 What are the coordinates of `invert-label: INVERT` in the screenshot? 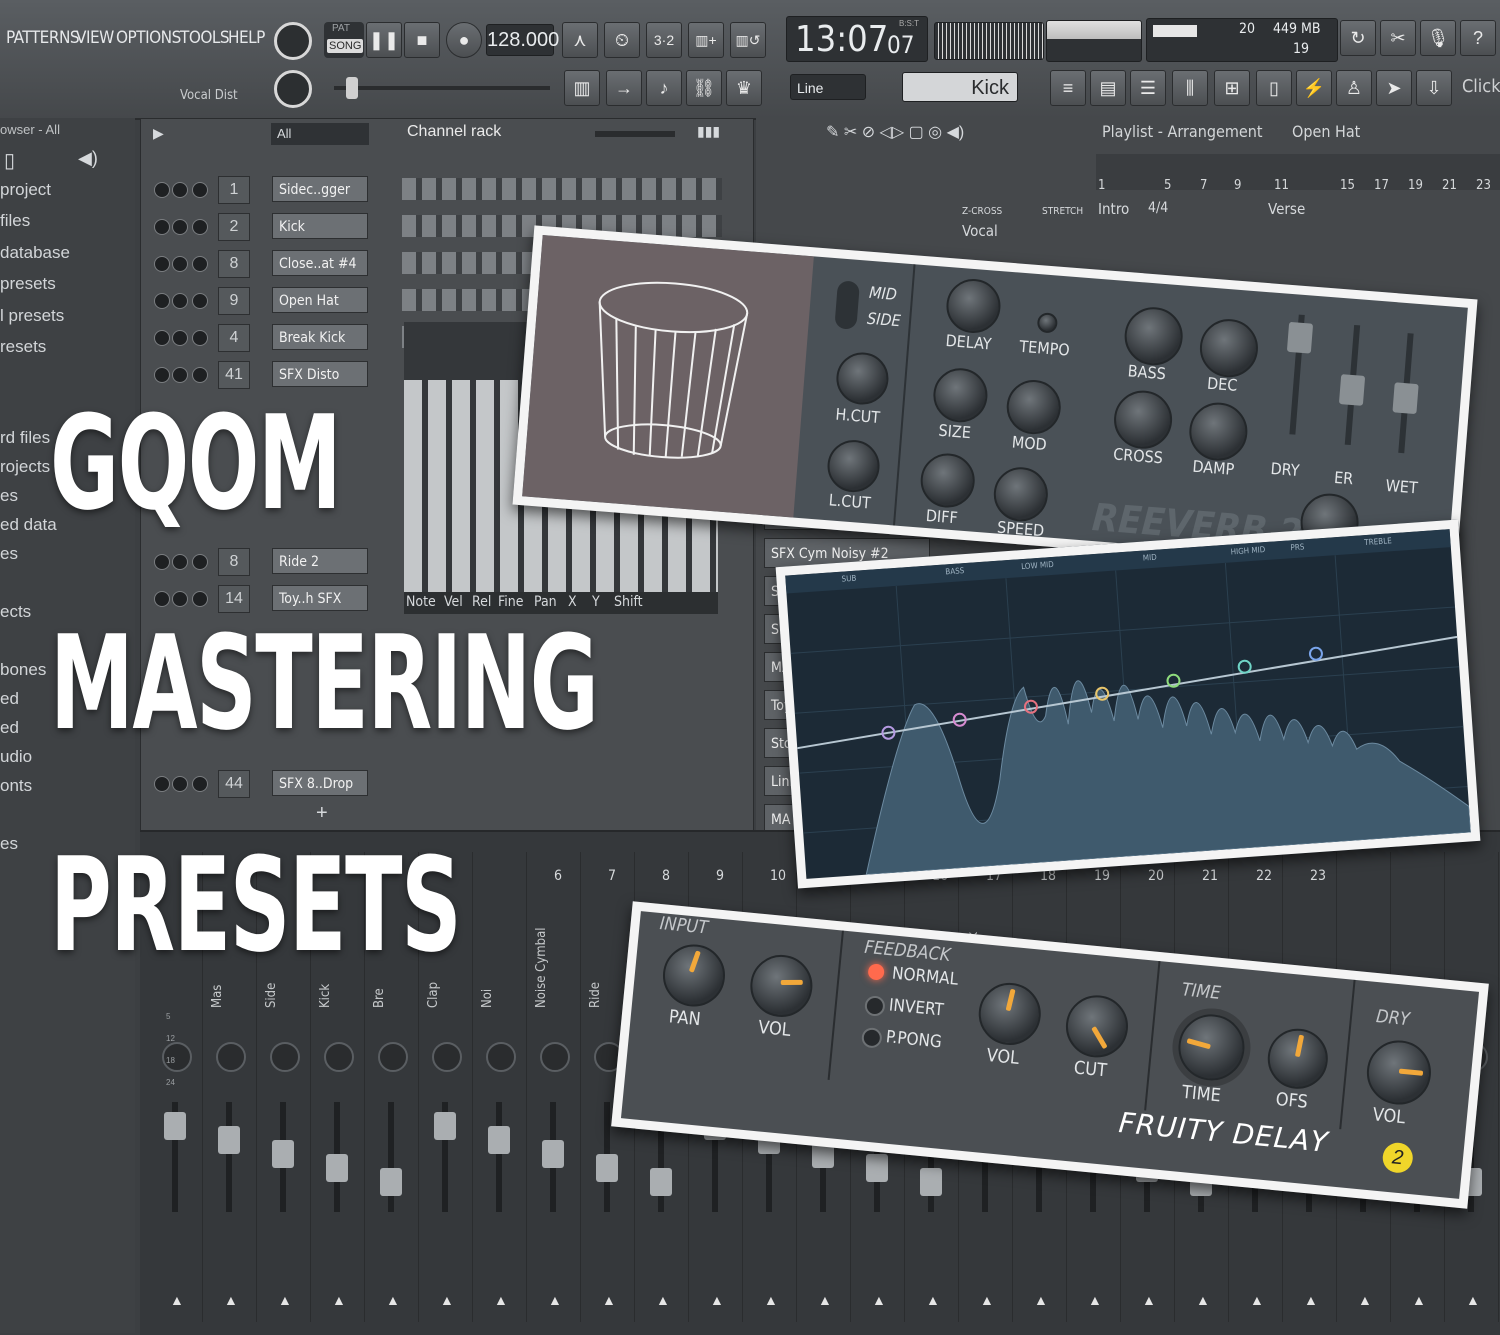 It's located at (916, 1007).